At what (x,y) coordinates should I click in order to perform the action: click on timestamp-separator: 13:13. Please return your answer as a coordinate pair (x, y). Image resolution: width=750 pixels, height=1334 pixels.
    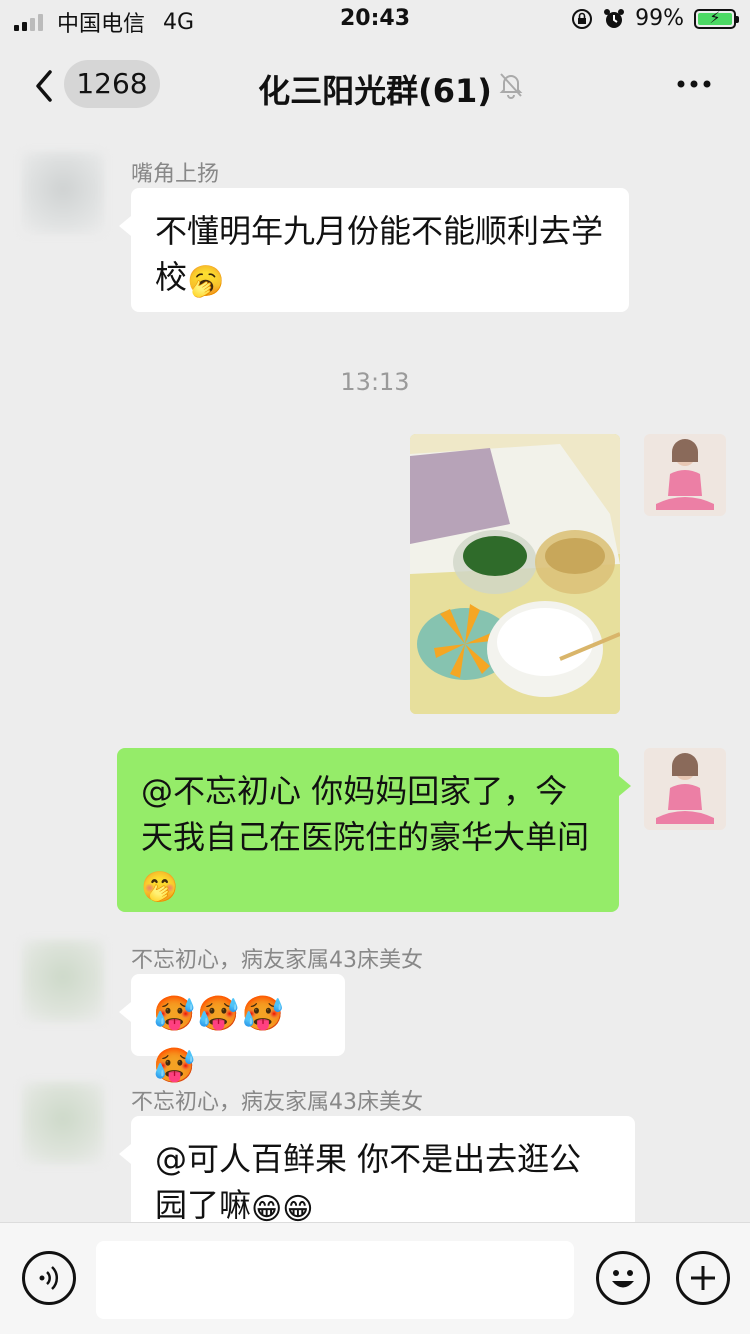
    Looking at the image, I should click on (375, 382).